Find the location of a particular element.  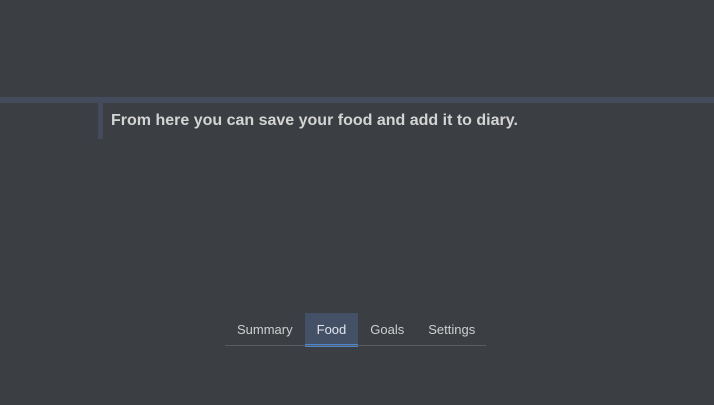

bottom-tab-bar: Summary Food Goals Settings is located at coordinates (356, 330).